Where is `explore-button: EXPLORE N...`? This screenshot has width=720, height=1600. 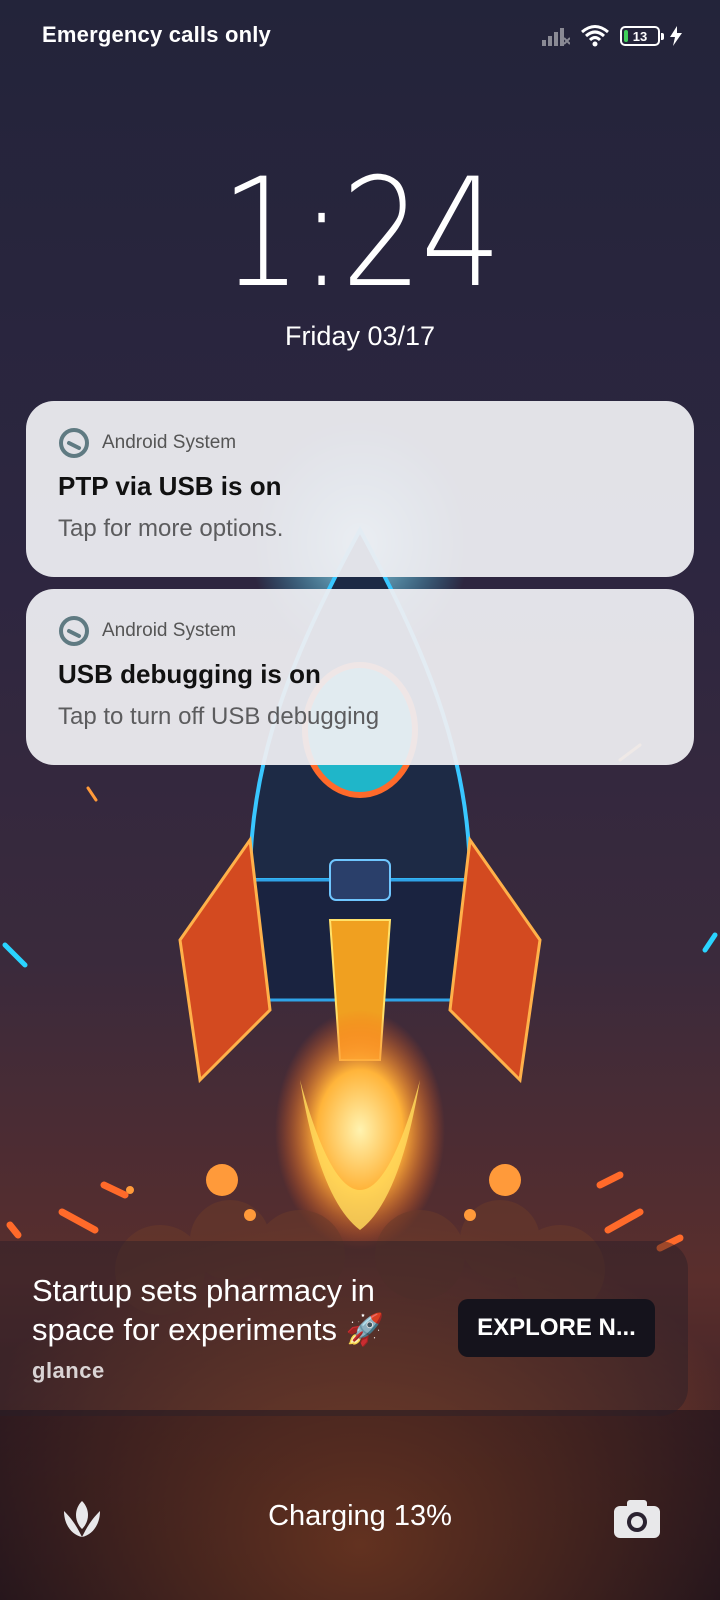
explore-button: EXPLORE N... is located at coordinates (556, 1328).